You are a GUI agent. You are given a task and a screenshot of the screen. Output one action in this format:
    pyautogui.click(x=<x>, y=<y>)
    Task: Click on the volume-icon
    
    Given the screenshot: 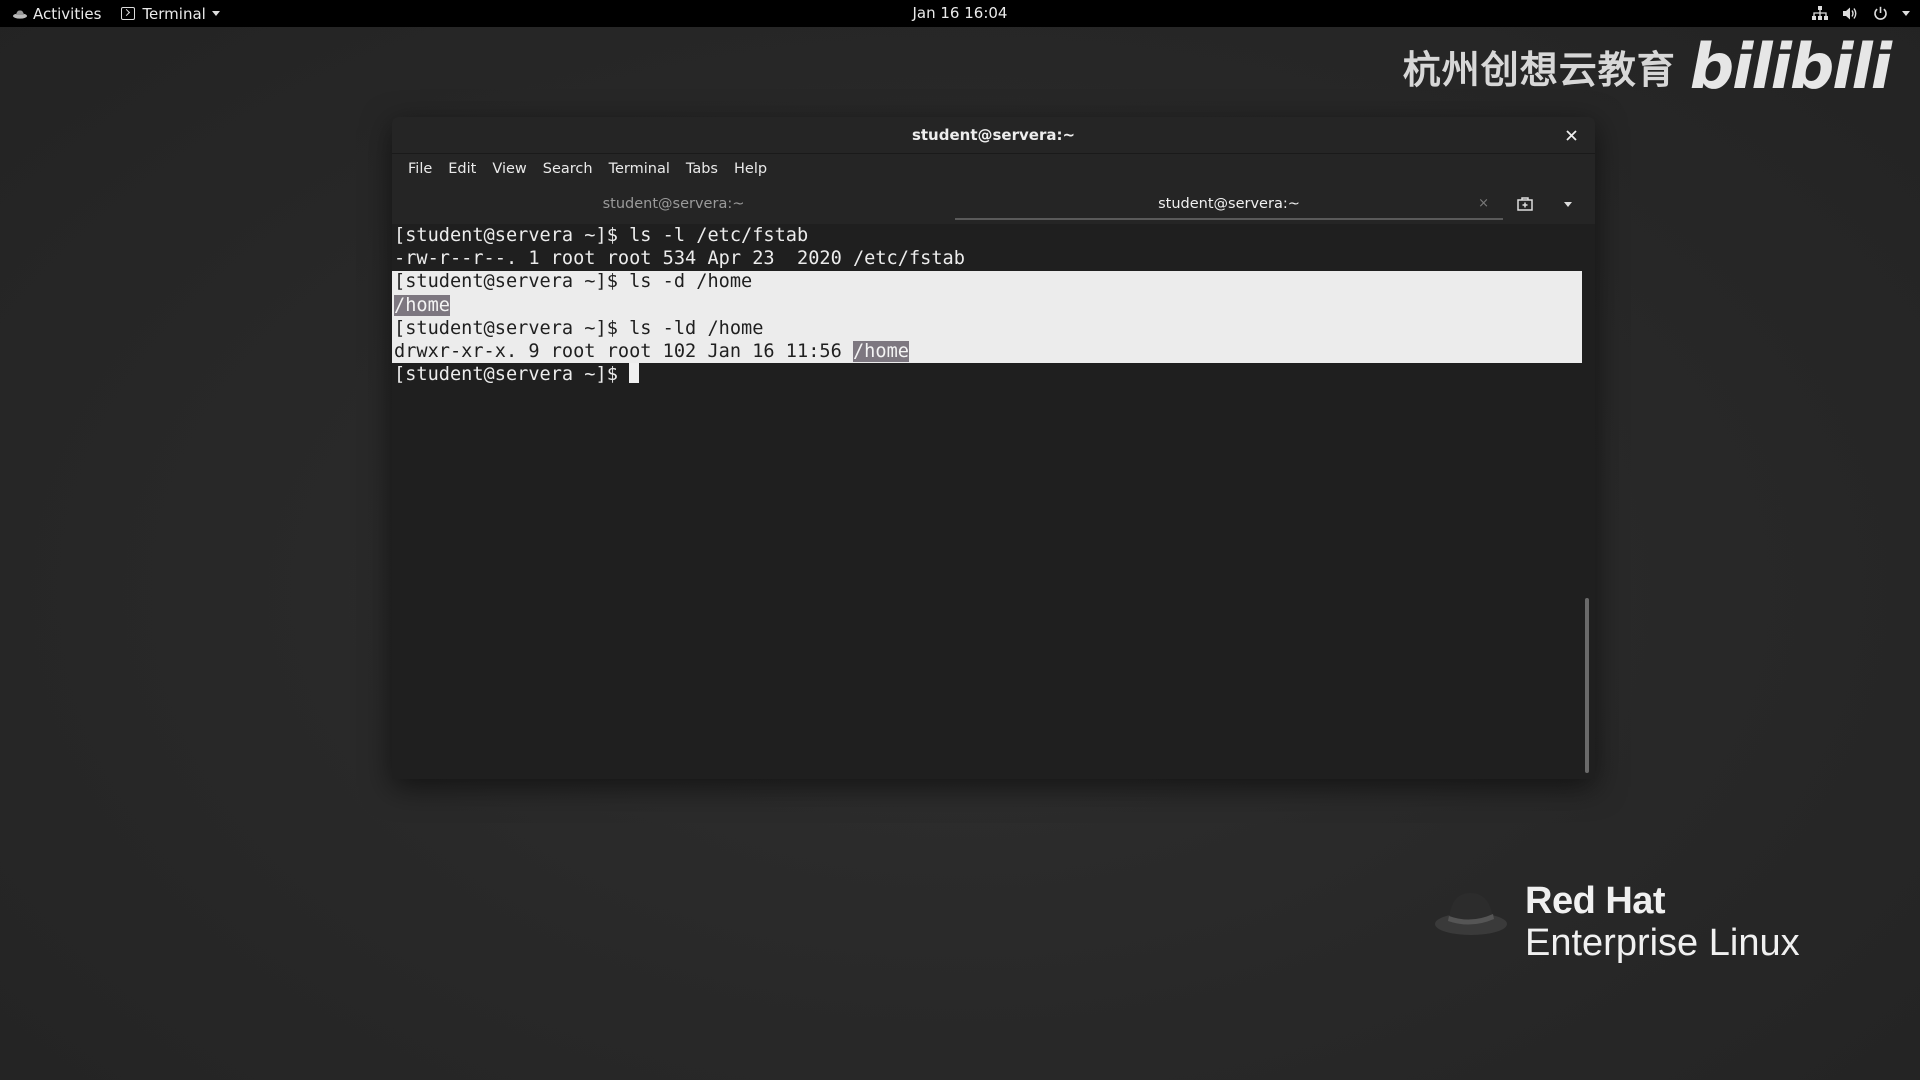 What is the action you would take?
    pyautogui.click(x=1850, y=13)
    